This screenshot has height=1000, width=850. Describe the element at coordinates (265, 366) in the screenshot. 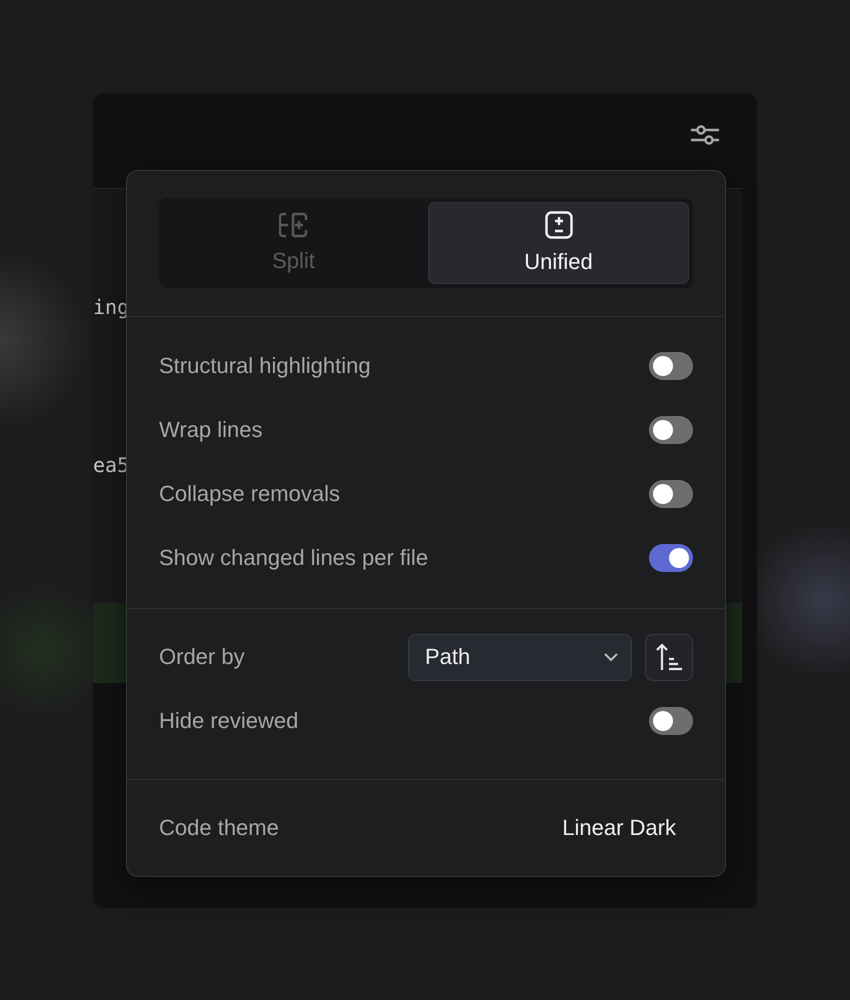

I see `option-label: Structural highlighting` at that location.